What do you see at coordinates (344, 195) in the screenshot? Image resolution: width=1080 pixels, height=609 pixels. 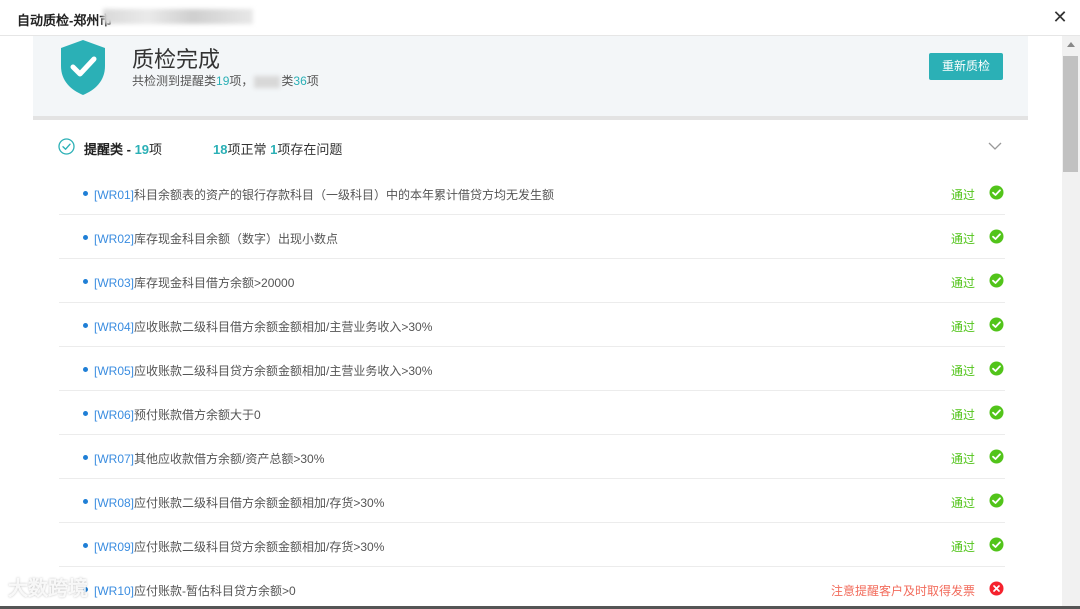 I see `rule-desc: 科目余额表的资产的银行存款科目（一级科目）中的本年累计借贷方均无发生额` at bounding box center [344, 195].